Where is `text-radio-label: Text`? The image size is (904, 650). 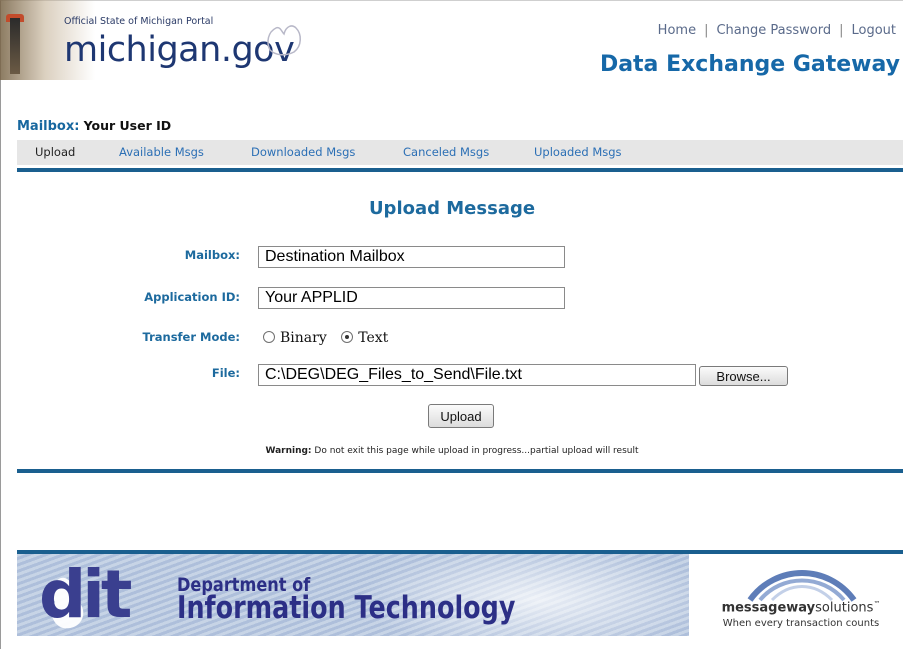 text-radio-label: Text is located at coordinates (373, 338).